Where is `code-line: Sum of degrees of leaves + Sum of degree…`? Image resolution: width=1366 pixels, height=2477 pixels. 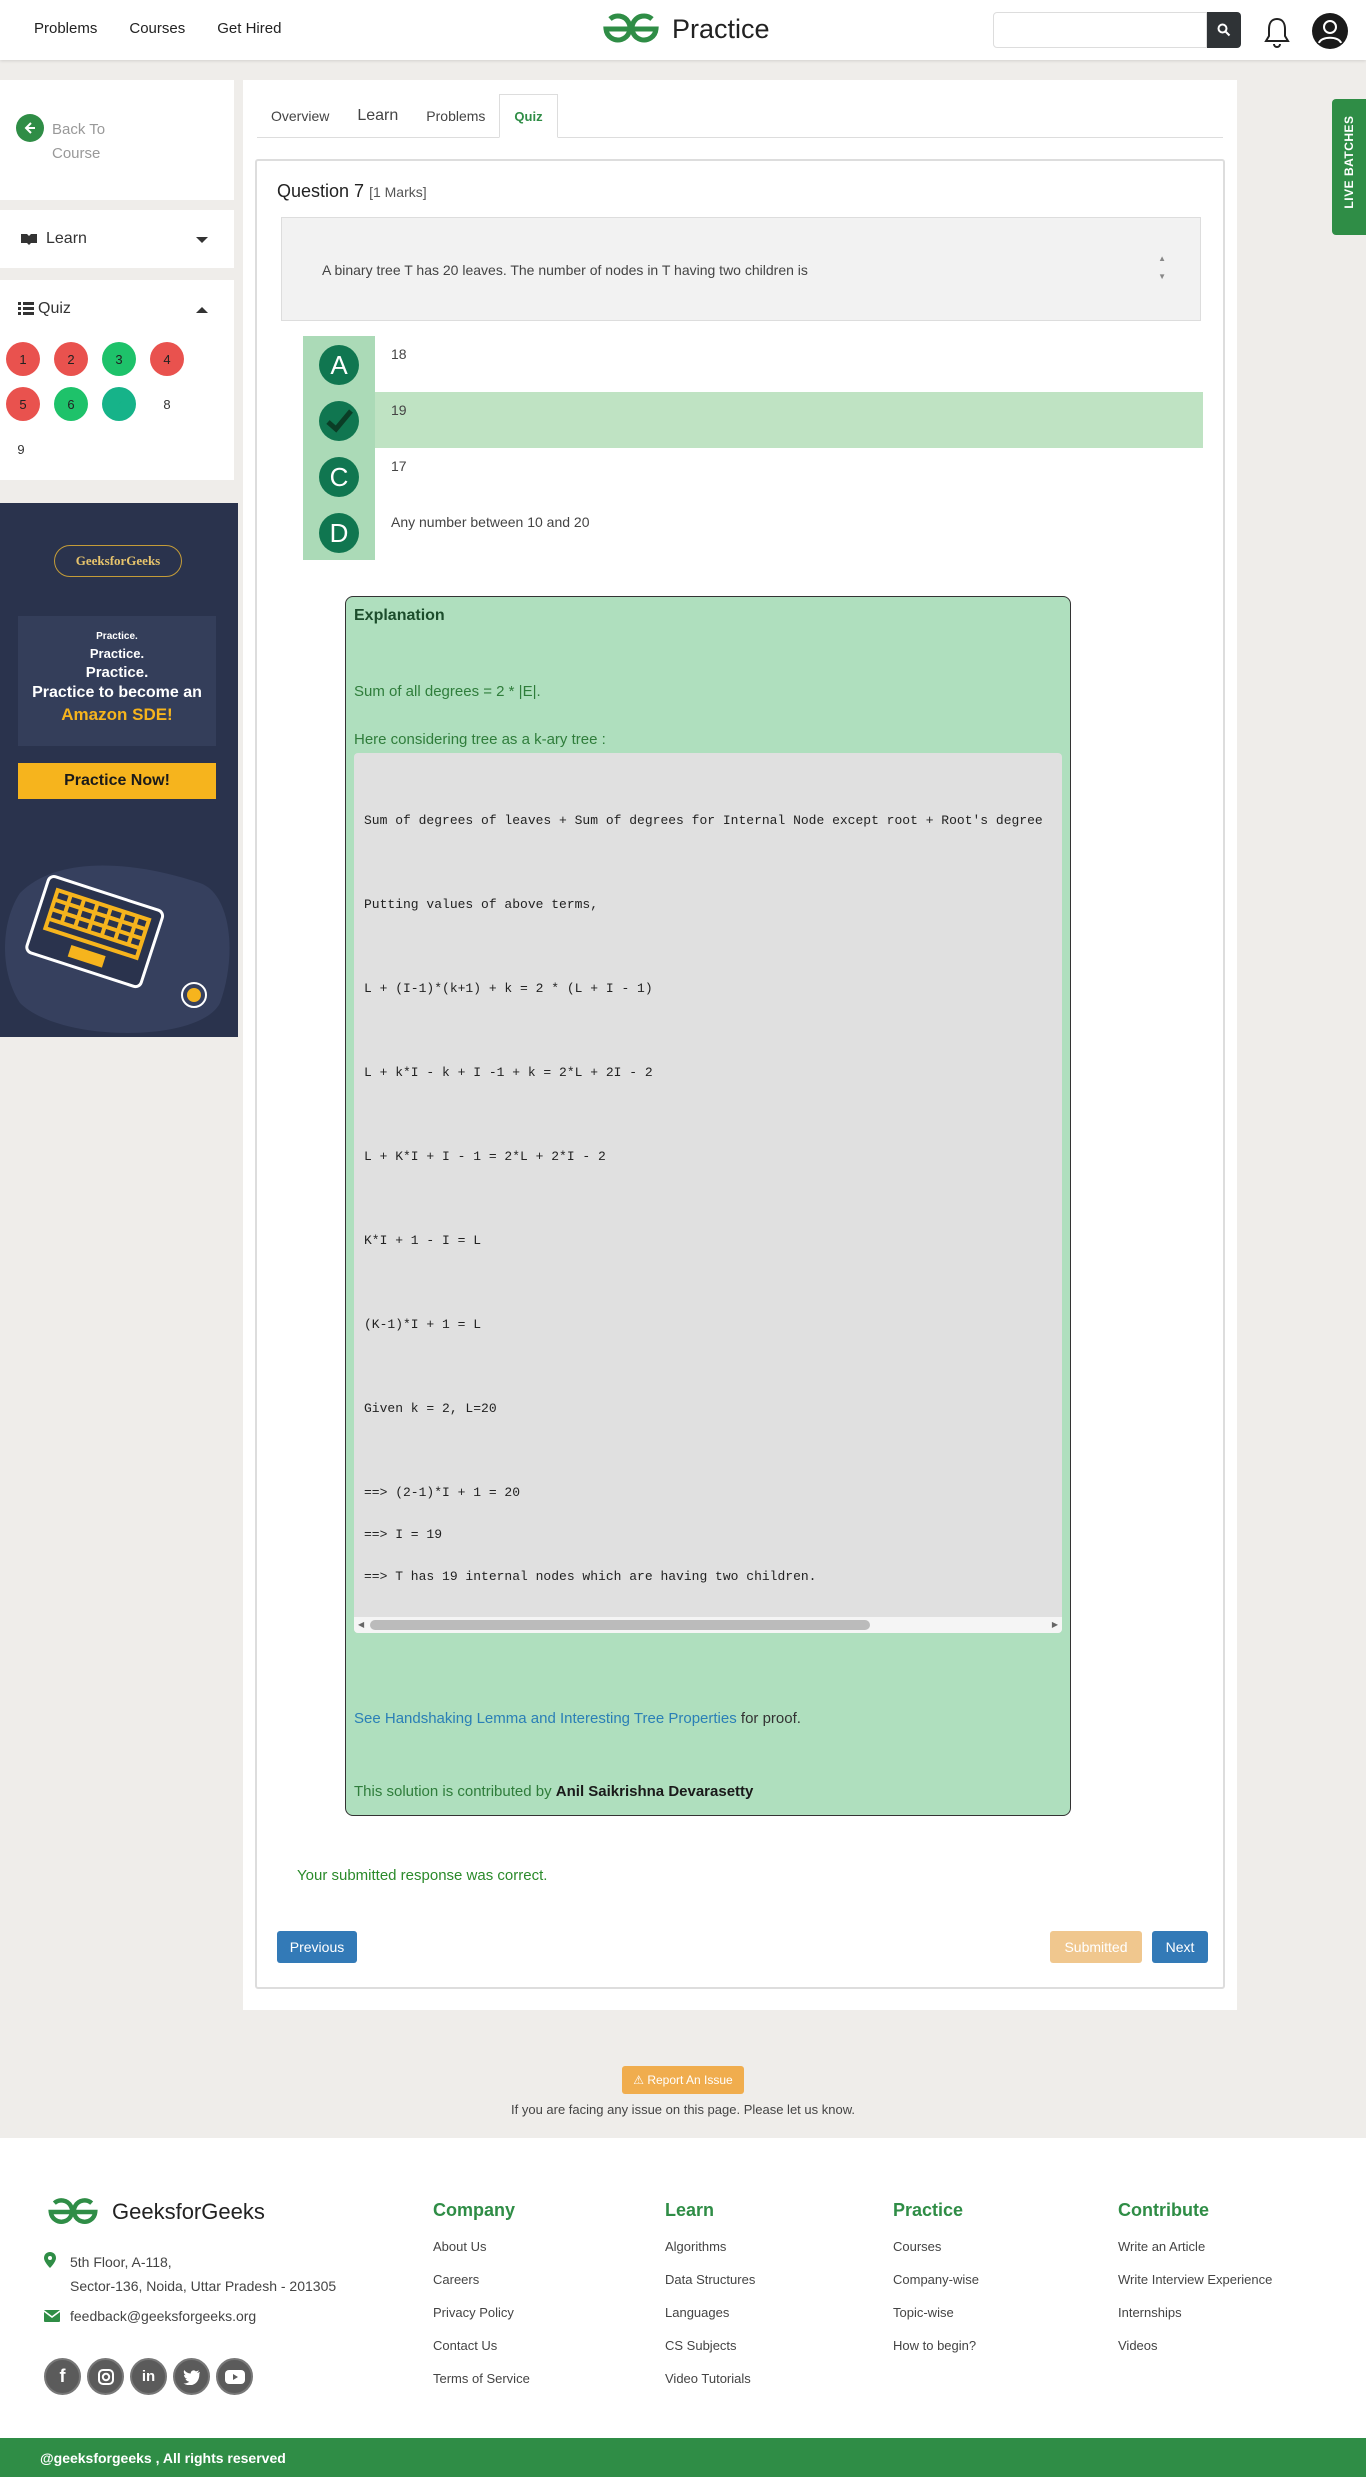
code-line: Sum of degrees of leaves + Sum of degree… is located at coordinates (703, 820).